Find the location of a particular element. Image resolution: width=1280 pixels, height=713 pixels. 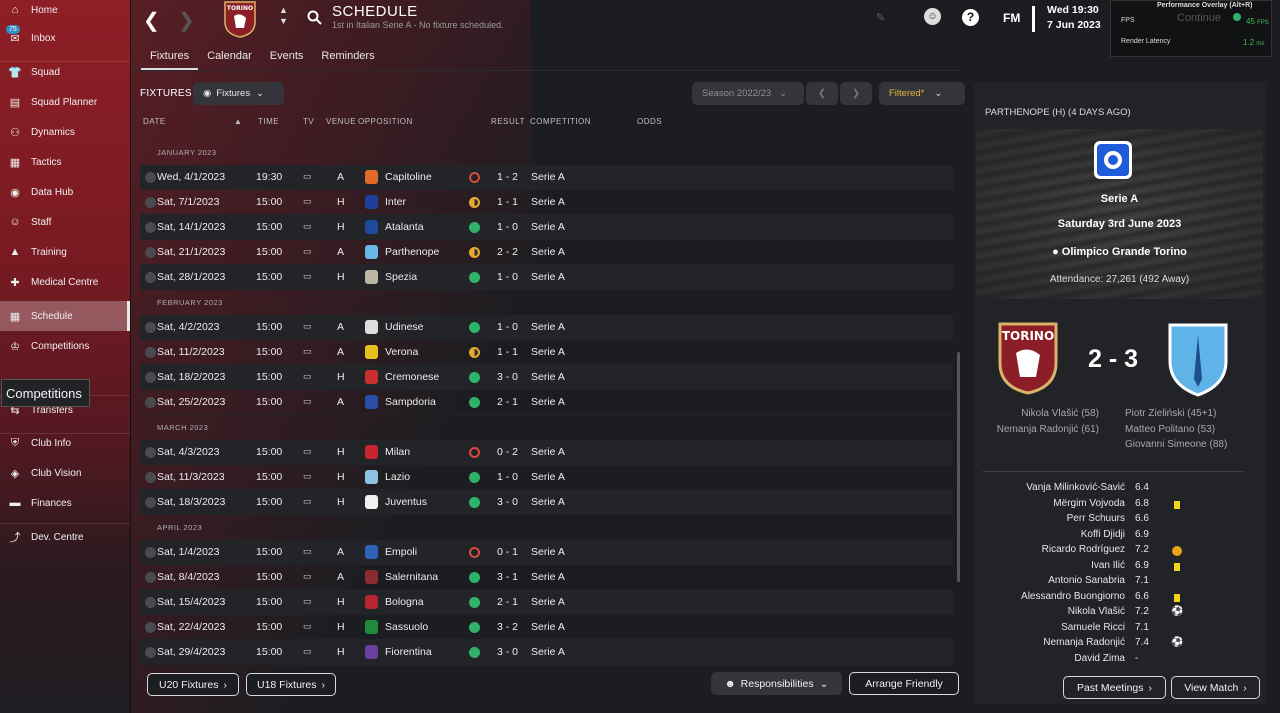

col-odds: ODDS is located at coordinates (649, 121).